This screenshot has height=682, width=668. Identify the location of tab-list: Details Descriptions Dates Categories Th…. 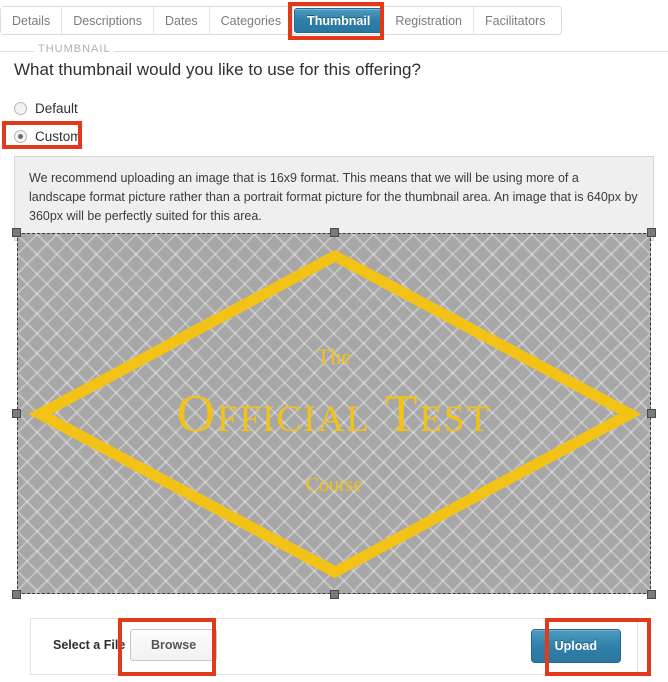
(281, 20).